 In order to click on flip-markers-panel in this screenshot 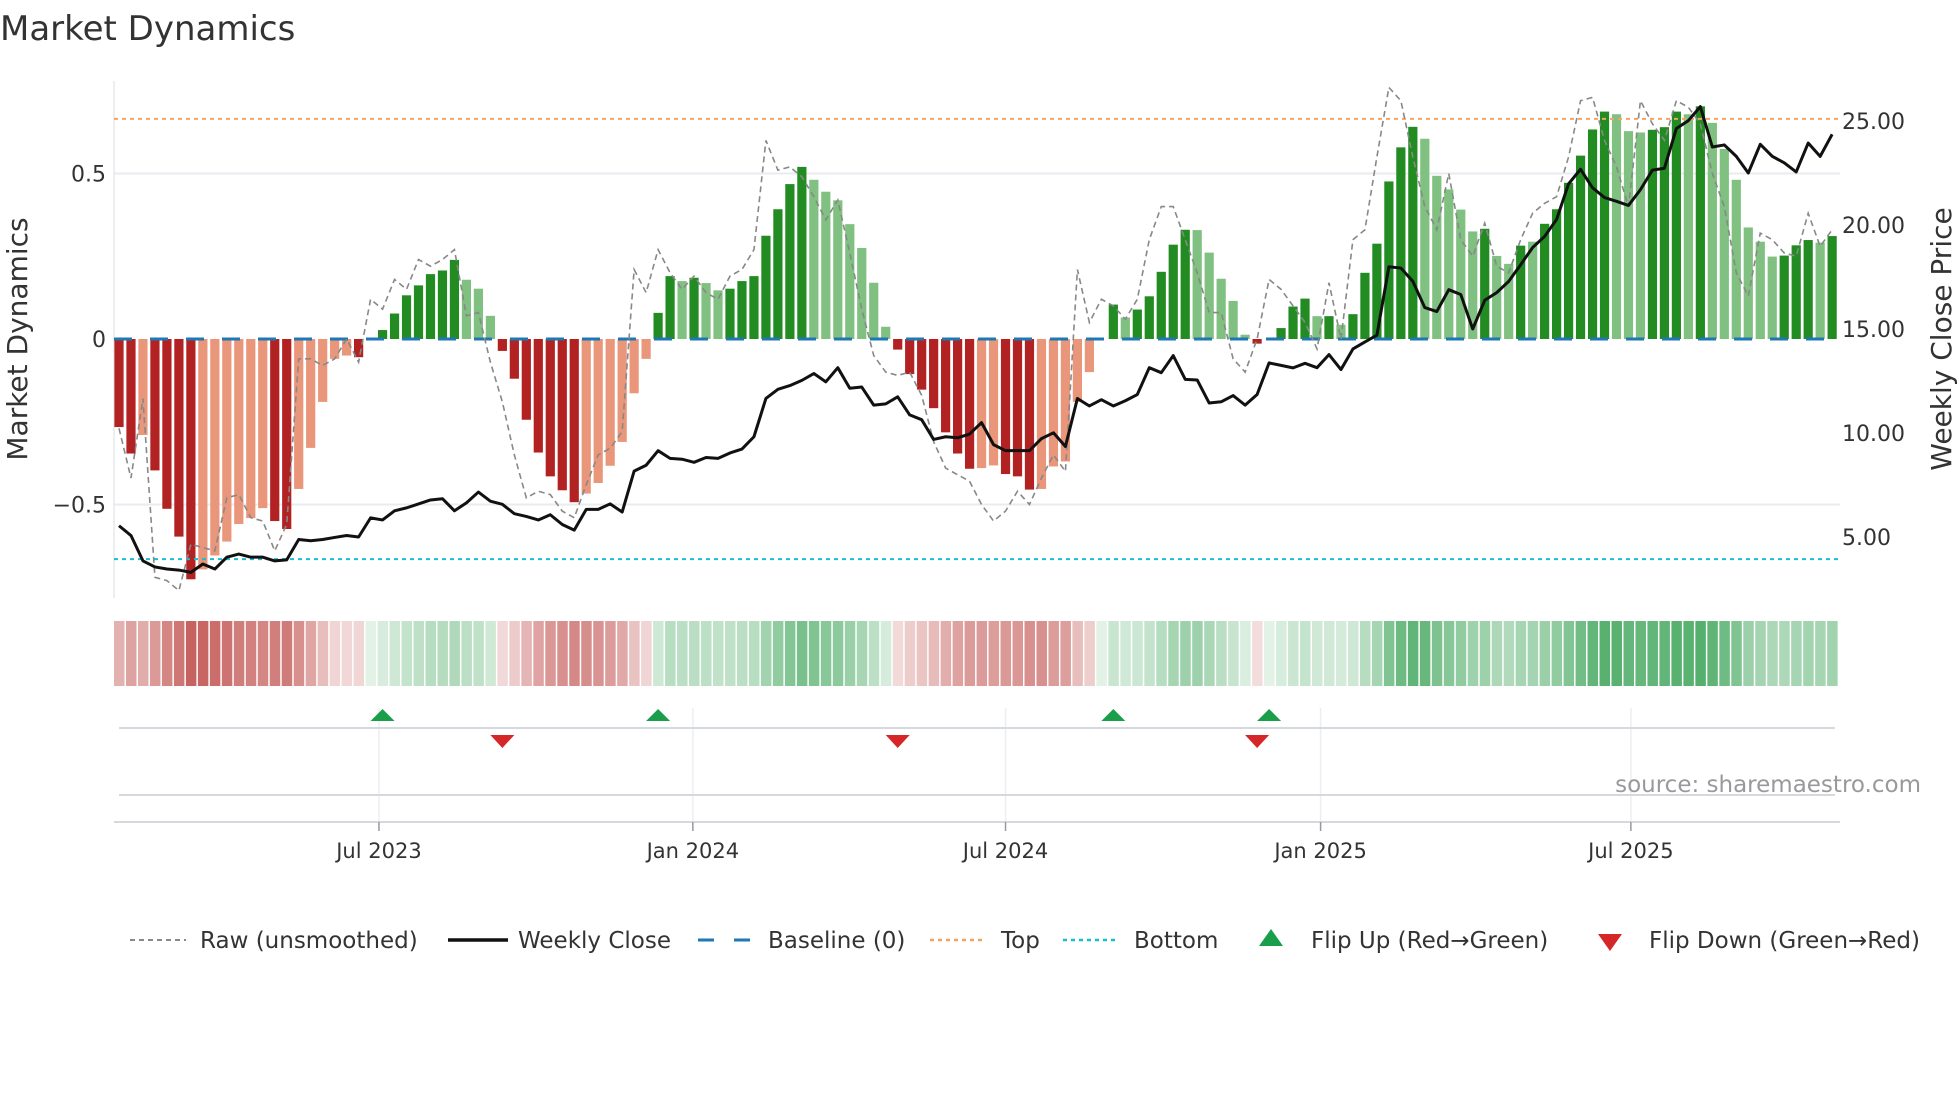, I will do `click(977, 766)`.